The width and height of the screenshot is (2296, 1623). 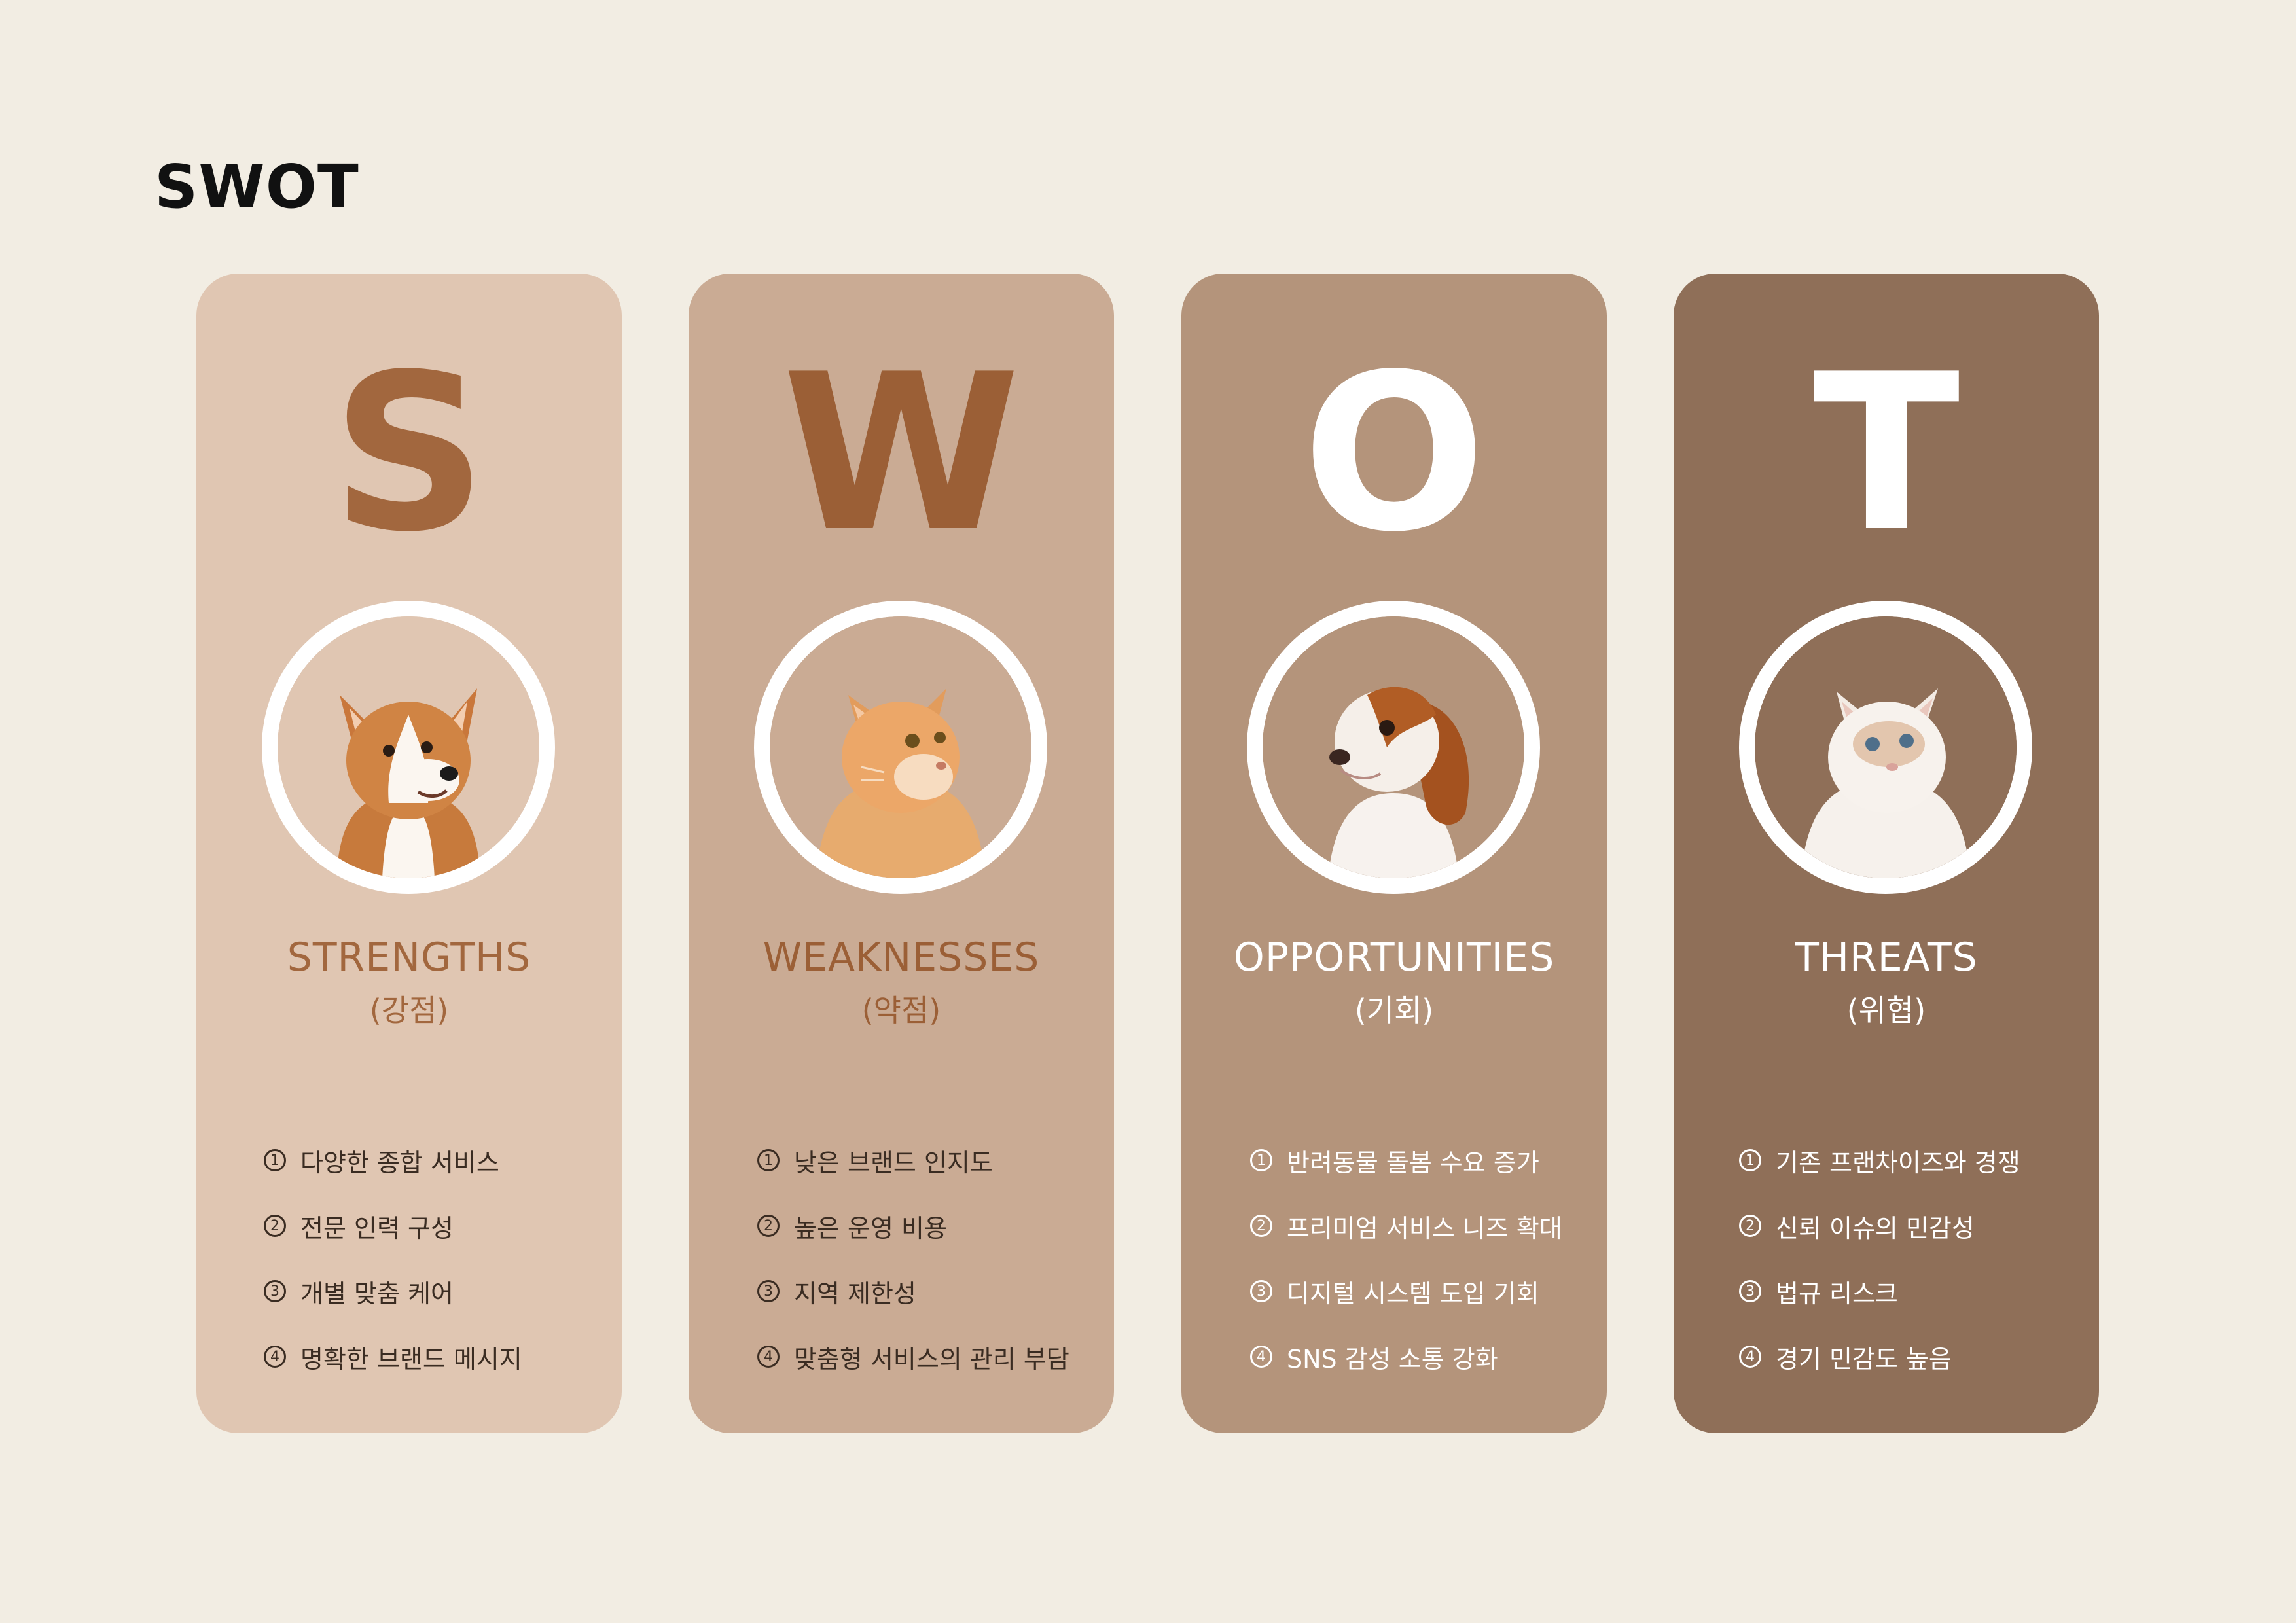 I want to click on list-item: 3 지역 제한성, so click(x=935, y=1291).